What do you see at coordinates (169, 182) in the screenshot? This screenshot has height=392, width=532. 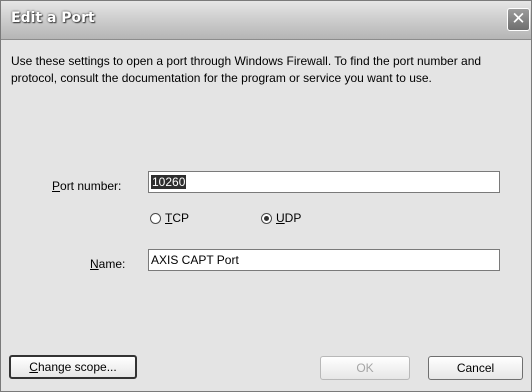 I see `port-number-value: 10260` at bounding box center [169, 182].